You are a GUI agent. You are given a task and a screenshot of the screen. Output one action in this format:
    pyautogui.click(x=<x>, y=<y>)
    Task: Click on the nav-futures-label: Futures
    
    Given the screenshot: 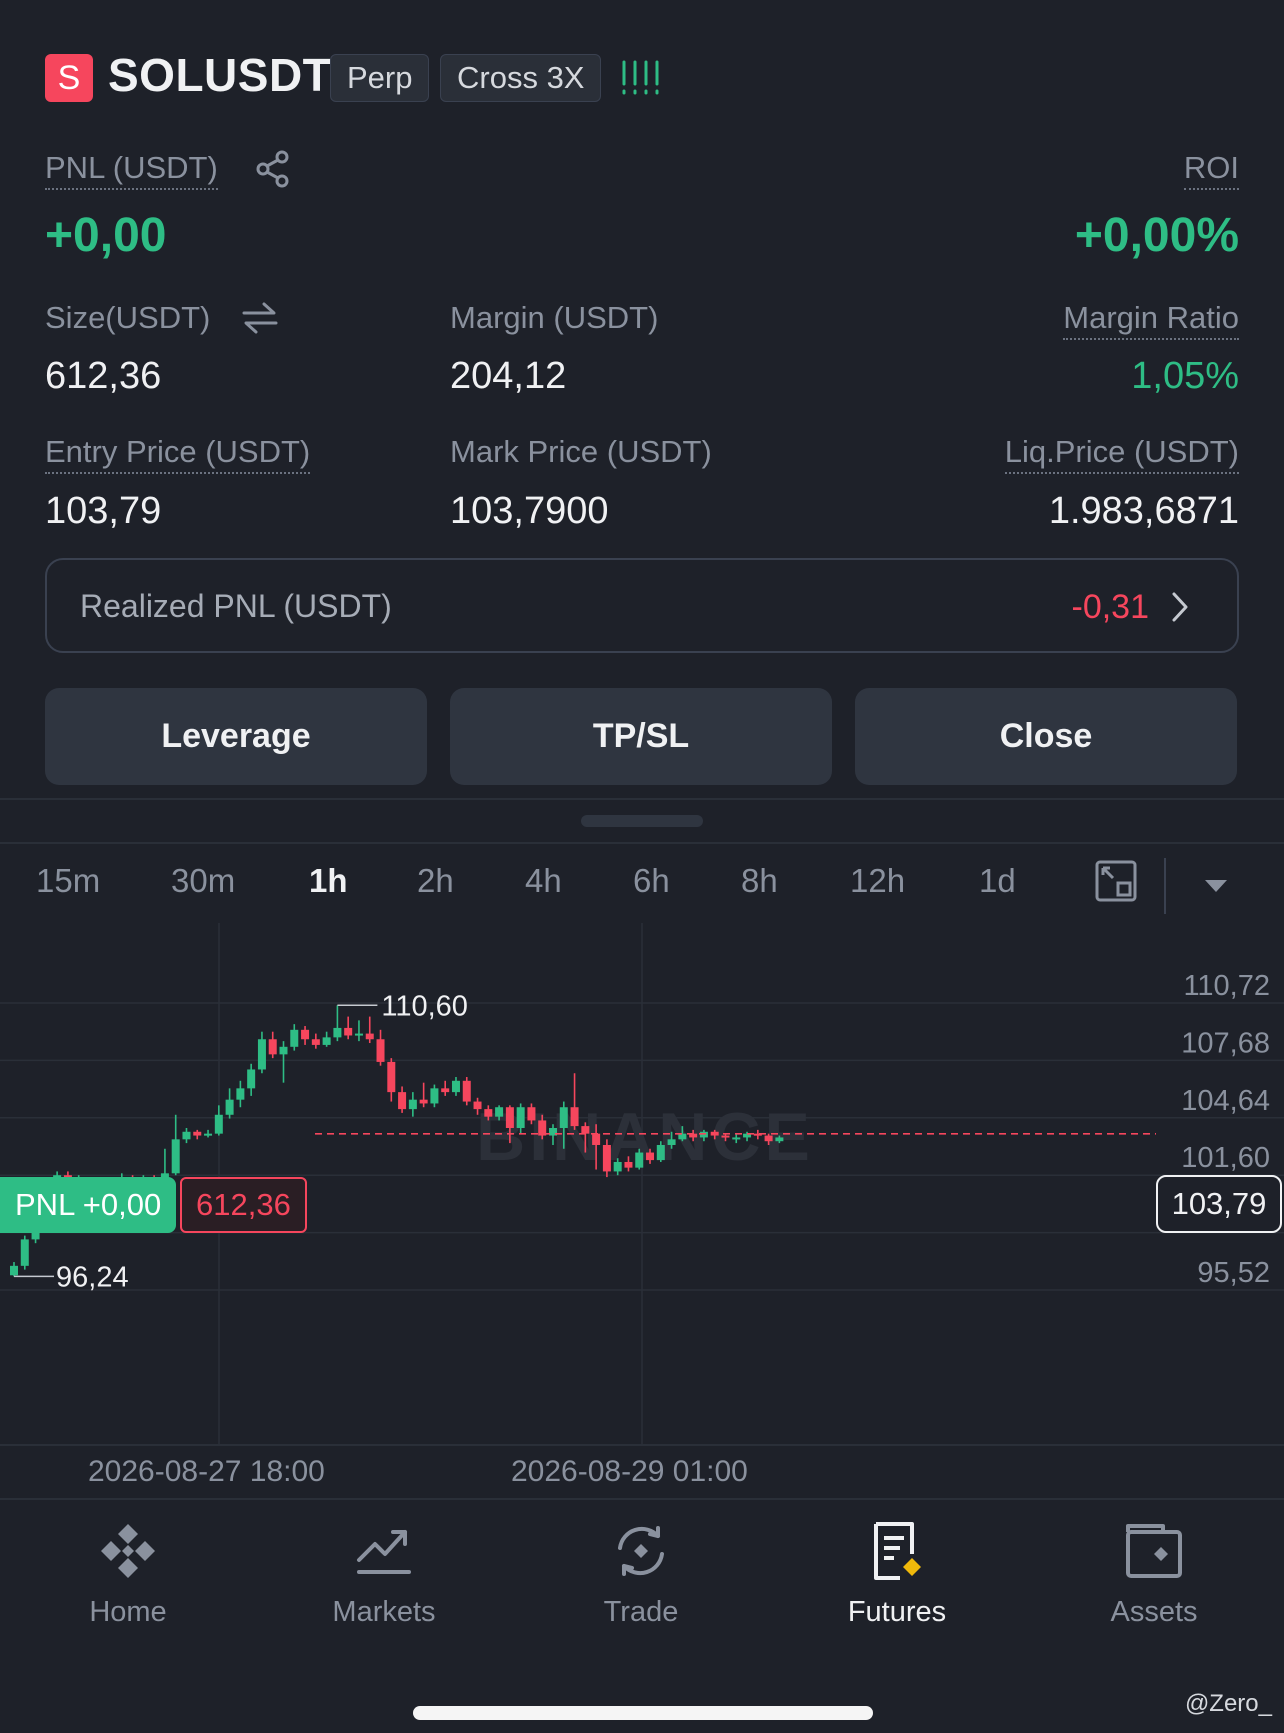 What is the action you would take?
    pyautogui.click(x=897, y=1612)
    